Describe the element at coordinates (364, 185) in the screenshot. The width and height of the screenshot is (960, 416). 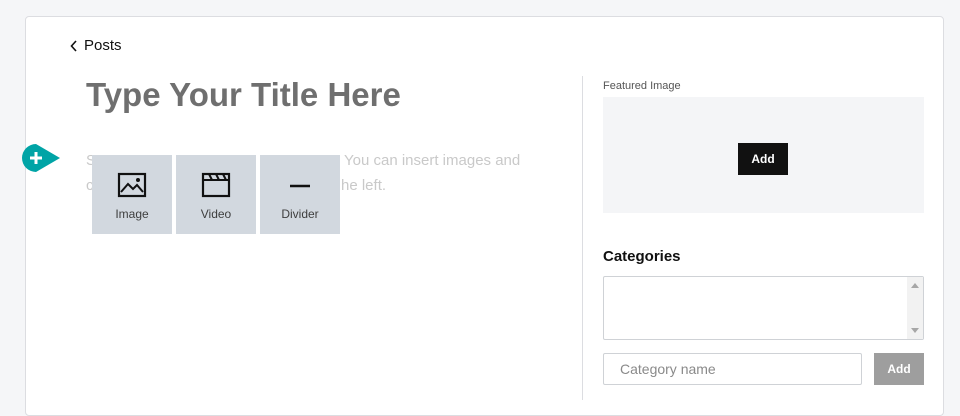
I see `body-text-fragment: he left.` at that location.